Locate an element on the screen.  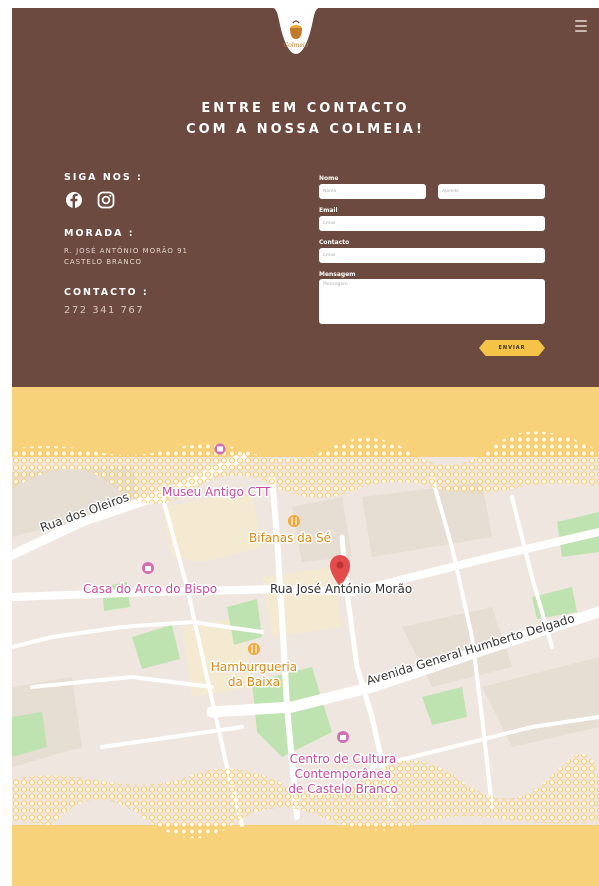
name-label: Nome is located at coordinates (329, 178).